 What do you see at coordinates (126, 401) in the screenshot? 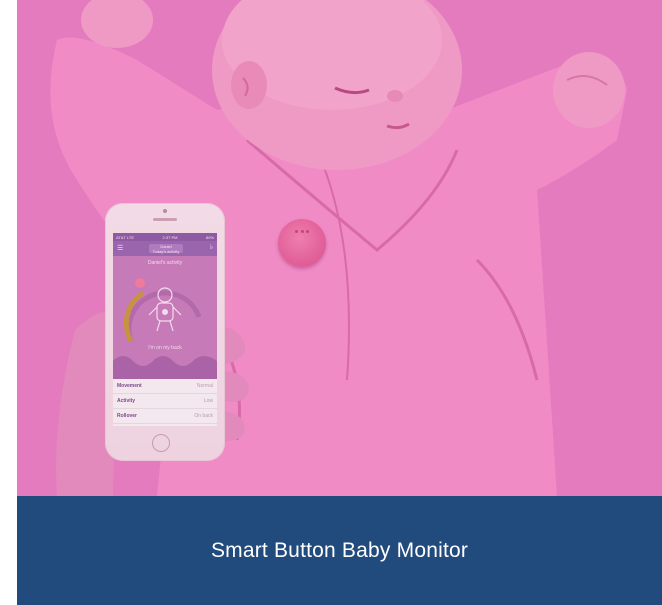
I see `row-label: Activity` at bounding box center [126, 401].